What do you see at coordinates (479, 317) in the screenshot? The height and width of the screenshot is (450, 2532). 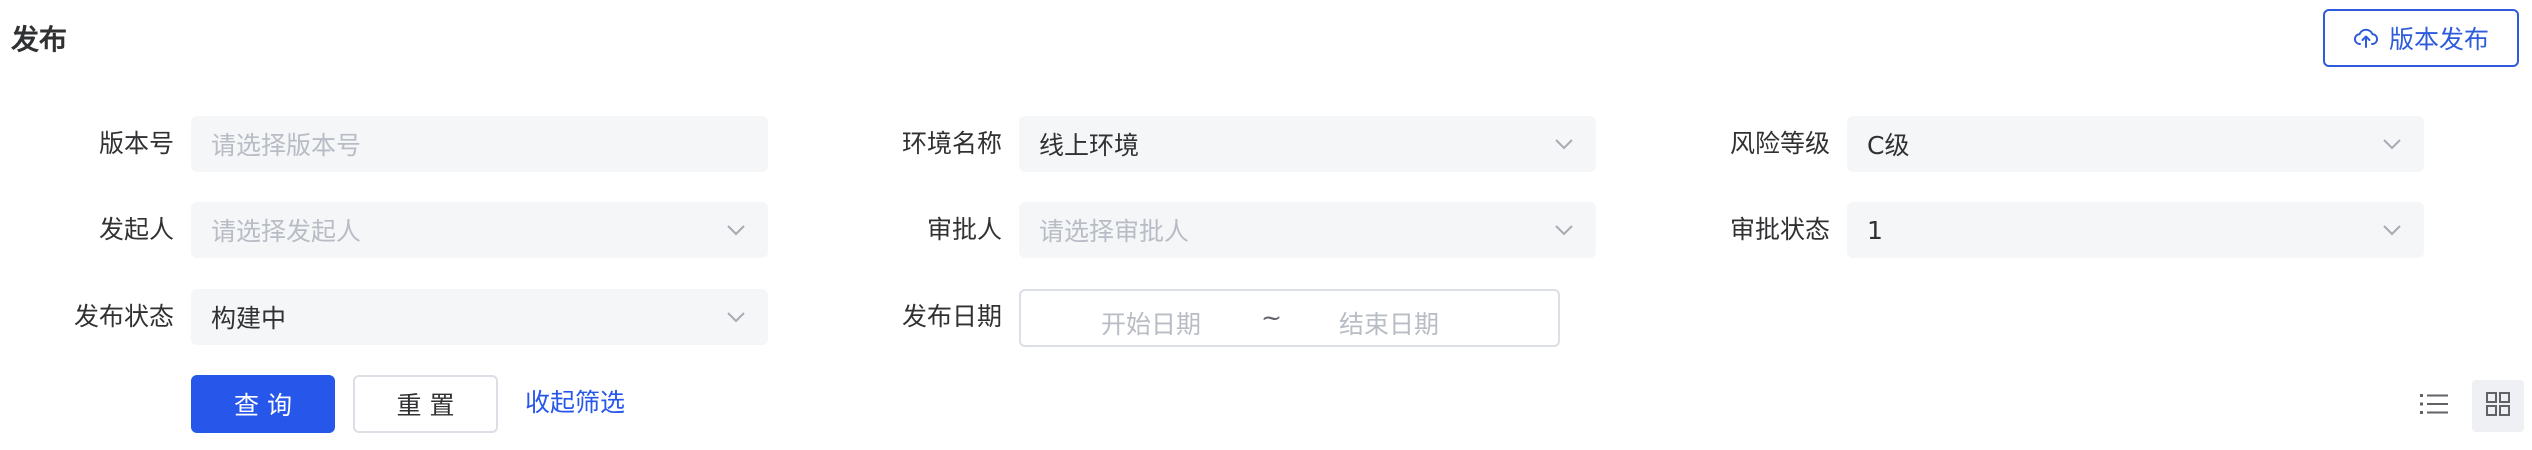 I see `publish-status-select: 构建中` at bounding box center [479, 317].